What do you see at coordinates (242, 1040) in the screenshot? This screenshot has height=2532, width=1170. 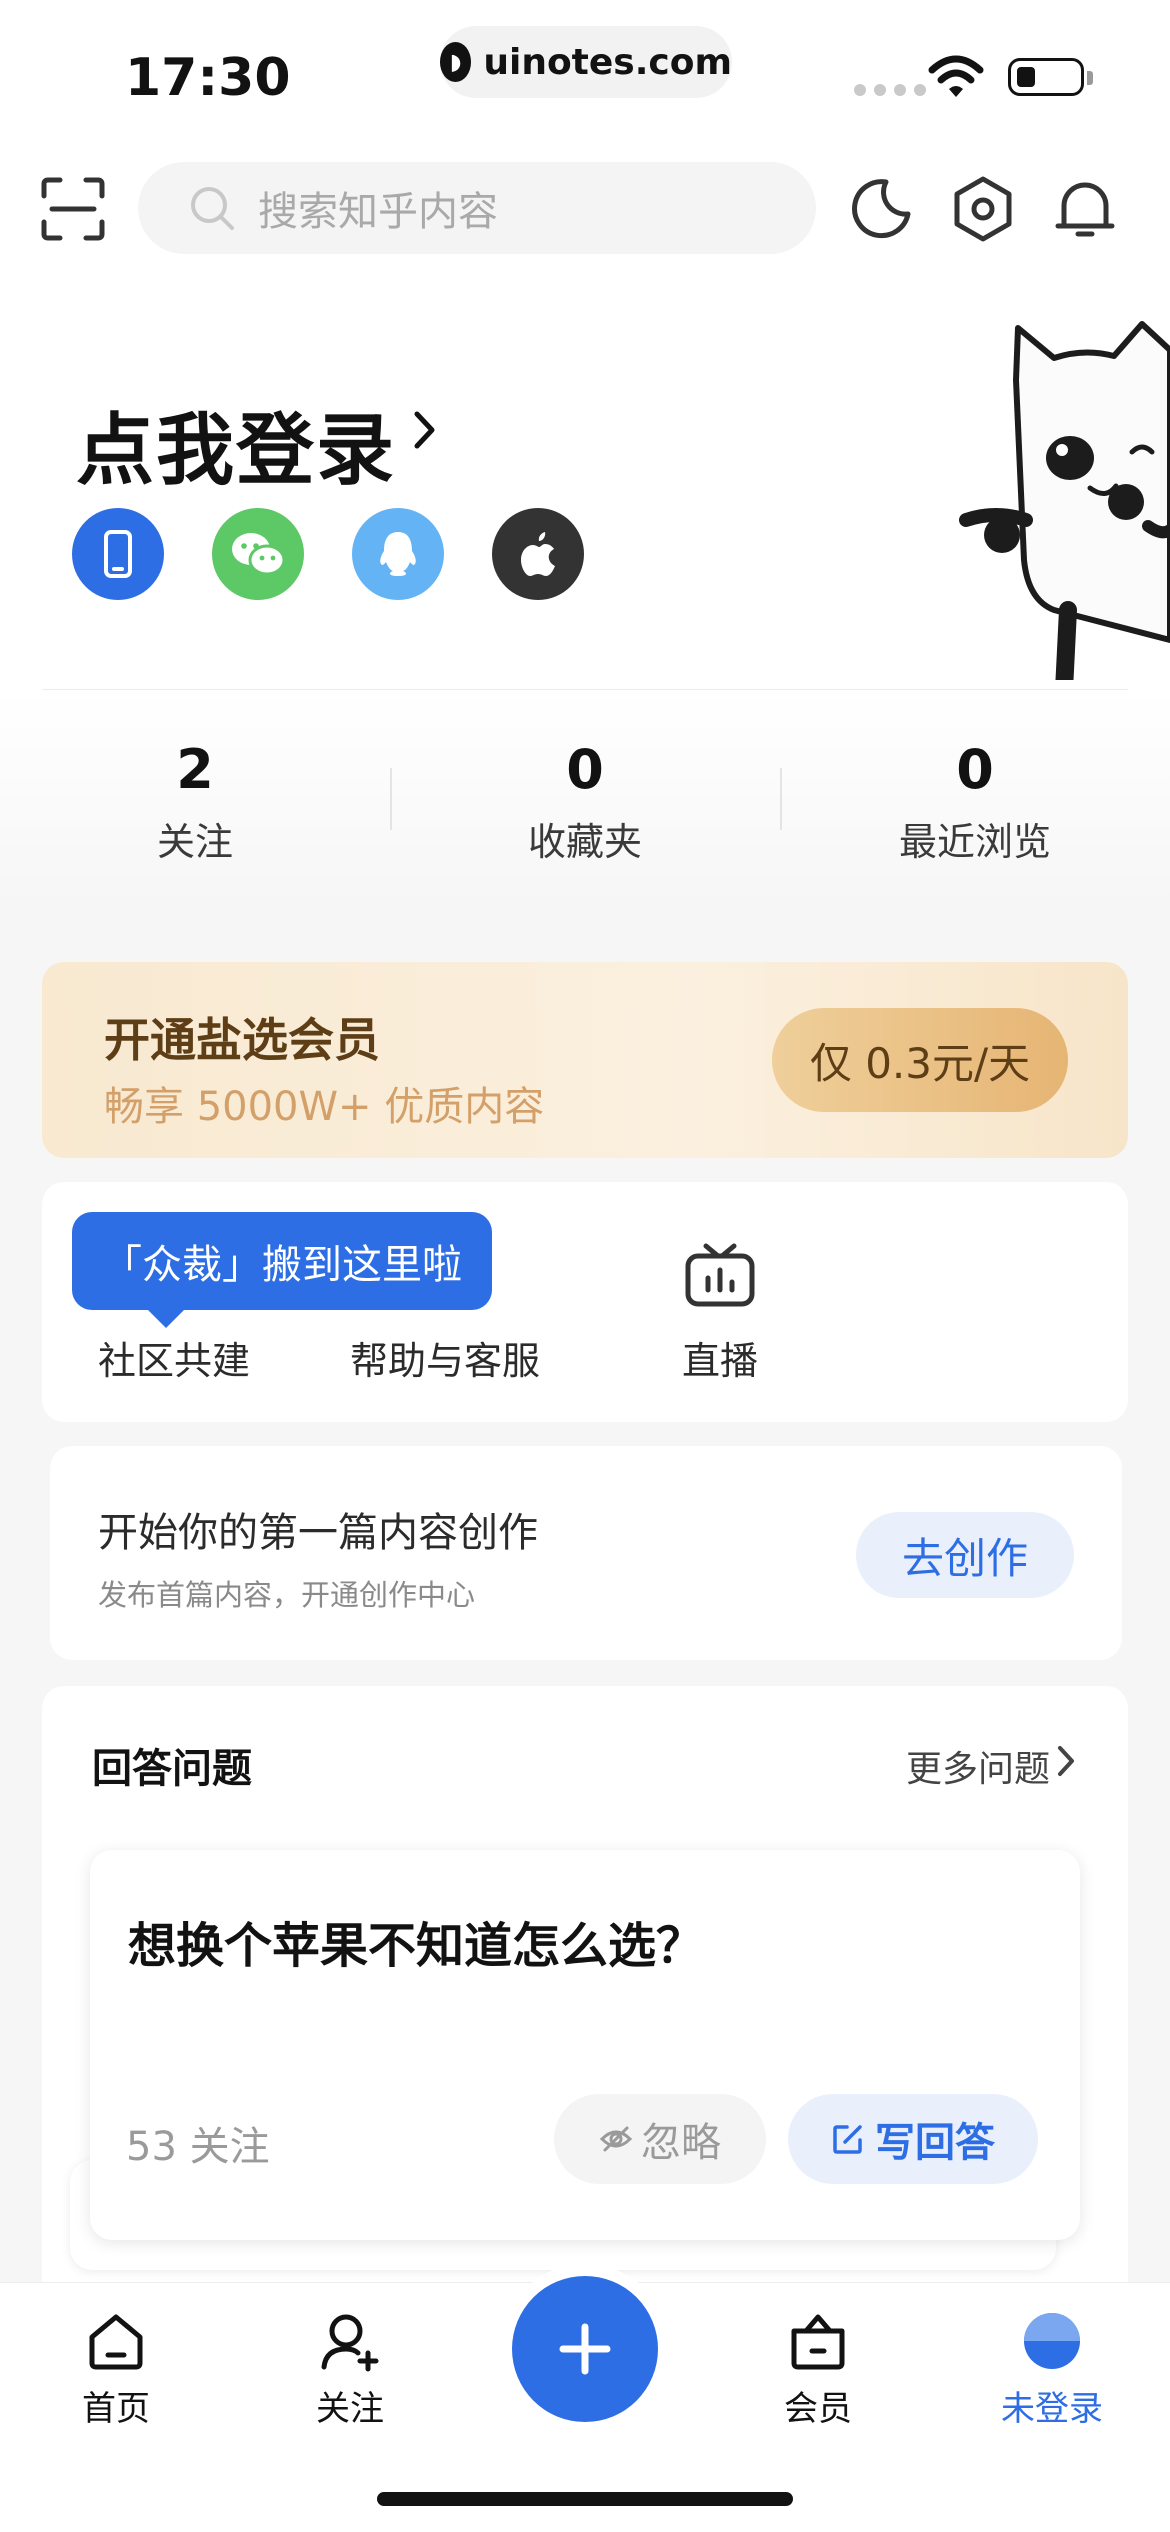 I see `vip-title: 开通盐选会员` at bounding box center [242, 1040].